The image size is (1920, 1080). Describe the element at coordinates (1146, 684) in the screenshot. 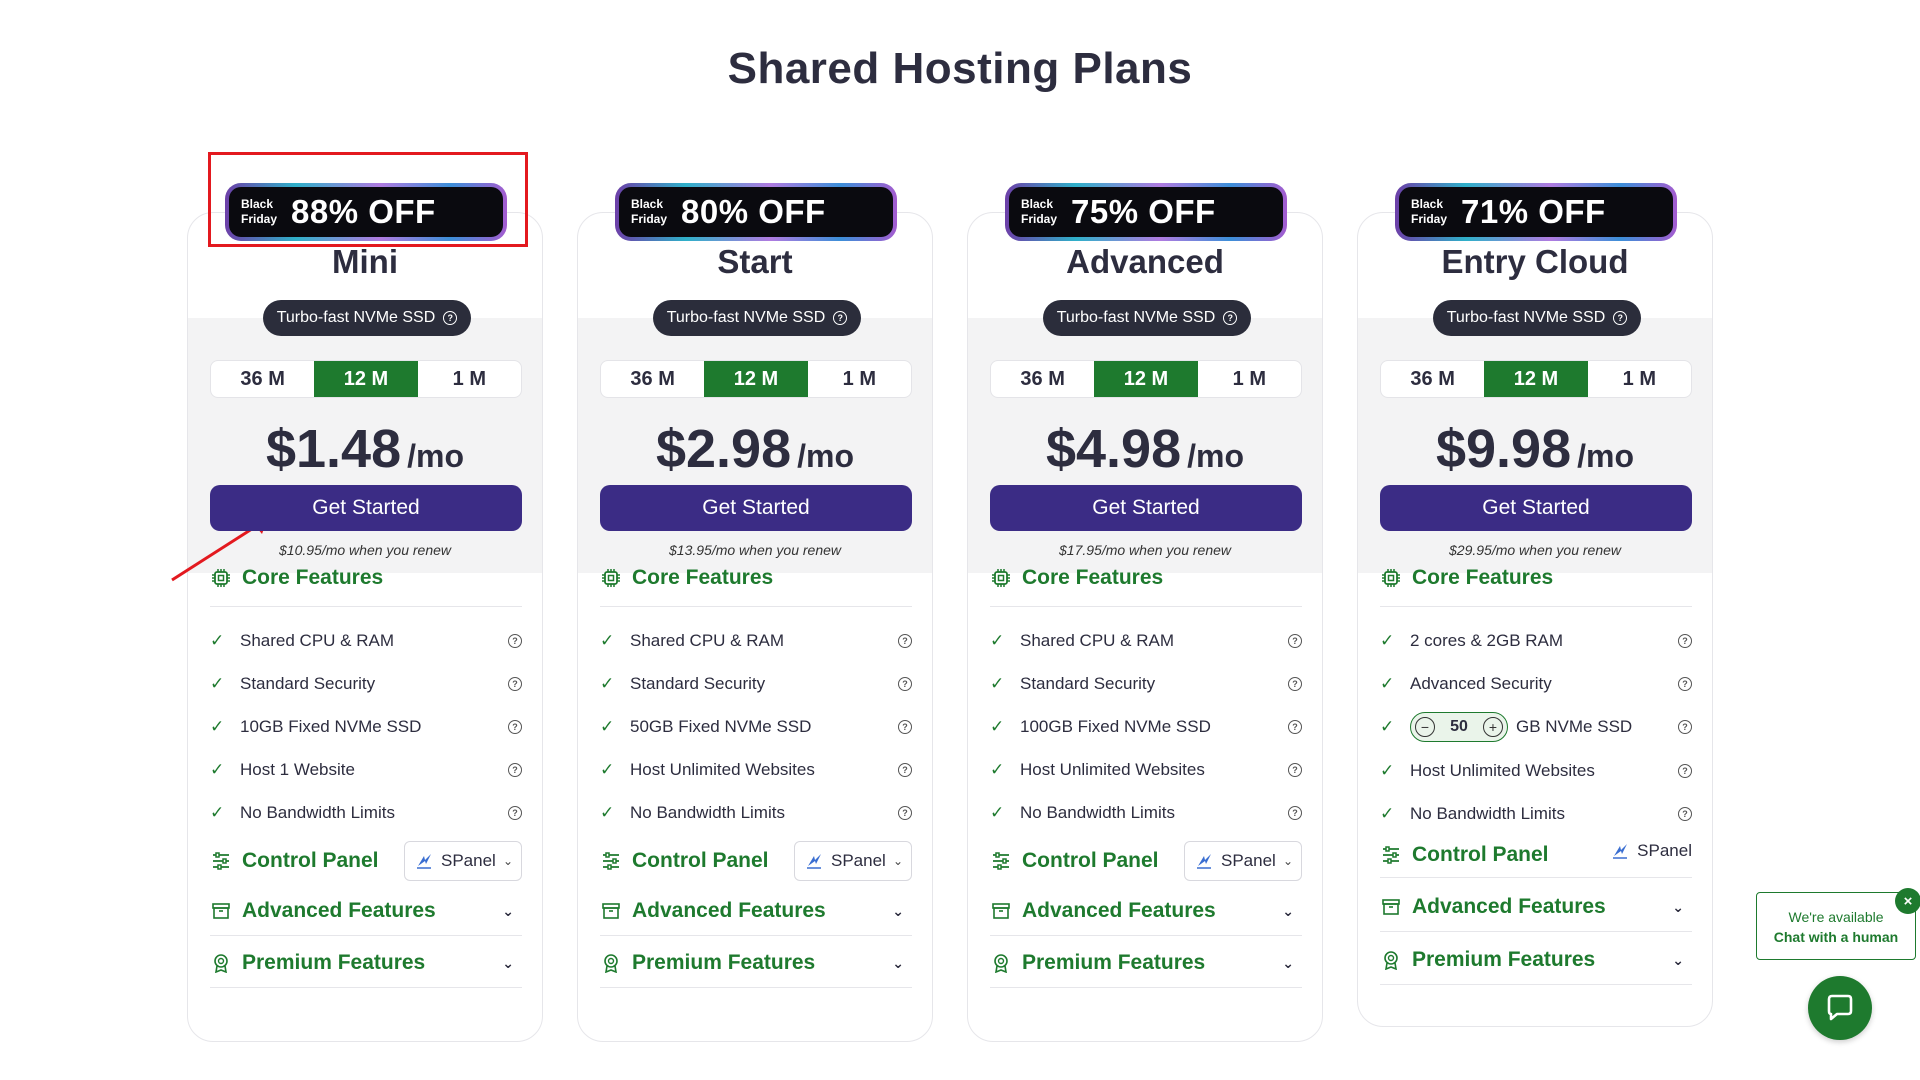

I see `feature-row: ✓ Standard Security?` at that location.